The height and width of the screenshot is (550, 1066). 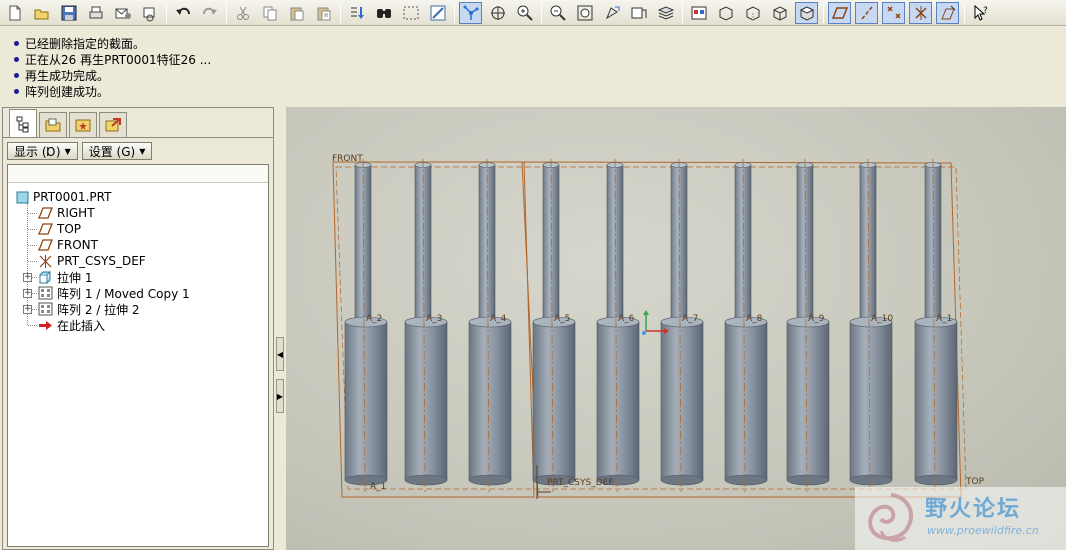 I want to click on spin-center-button, so click(x=470, y=12).